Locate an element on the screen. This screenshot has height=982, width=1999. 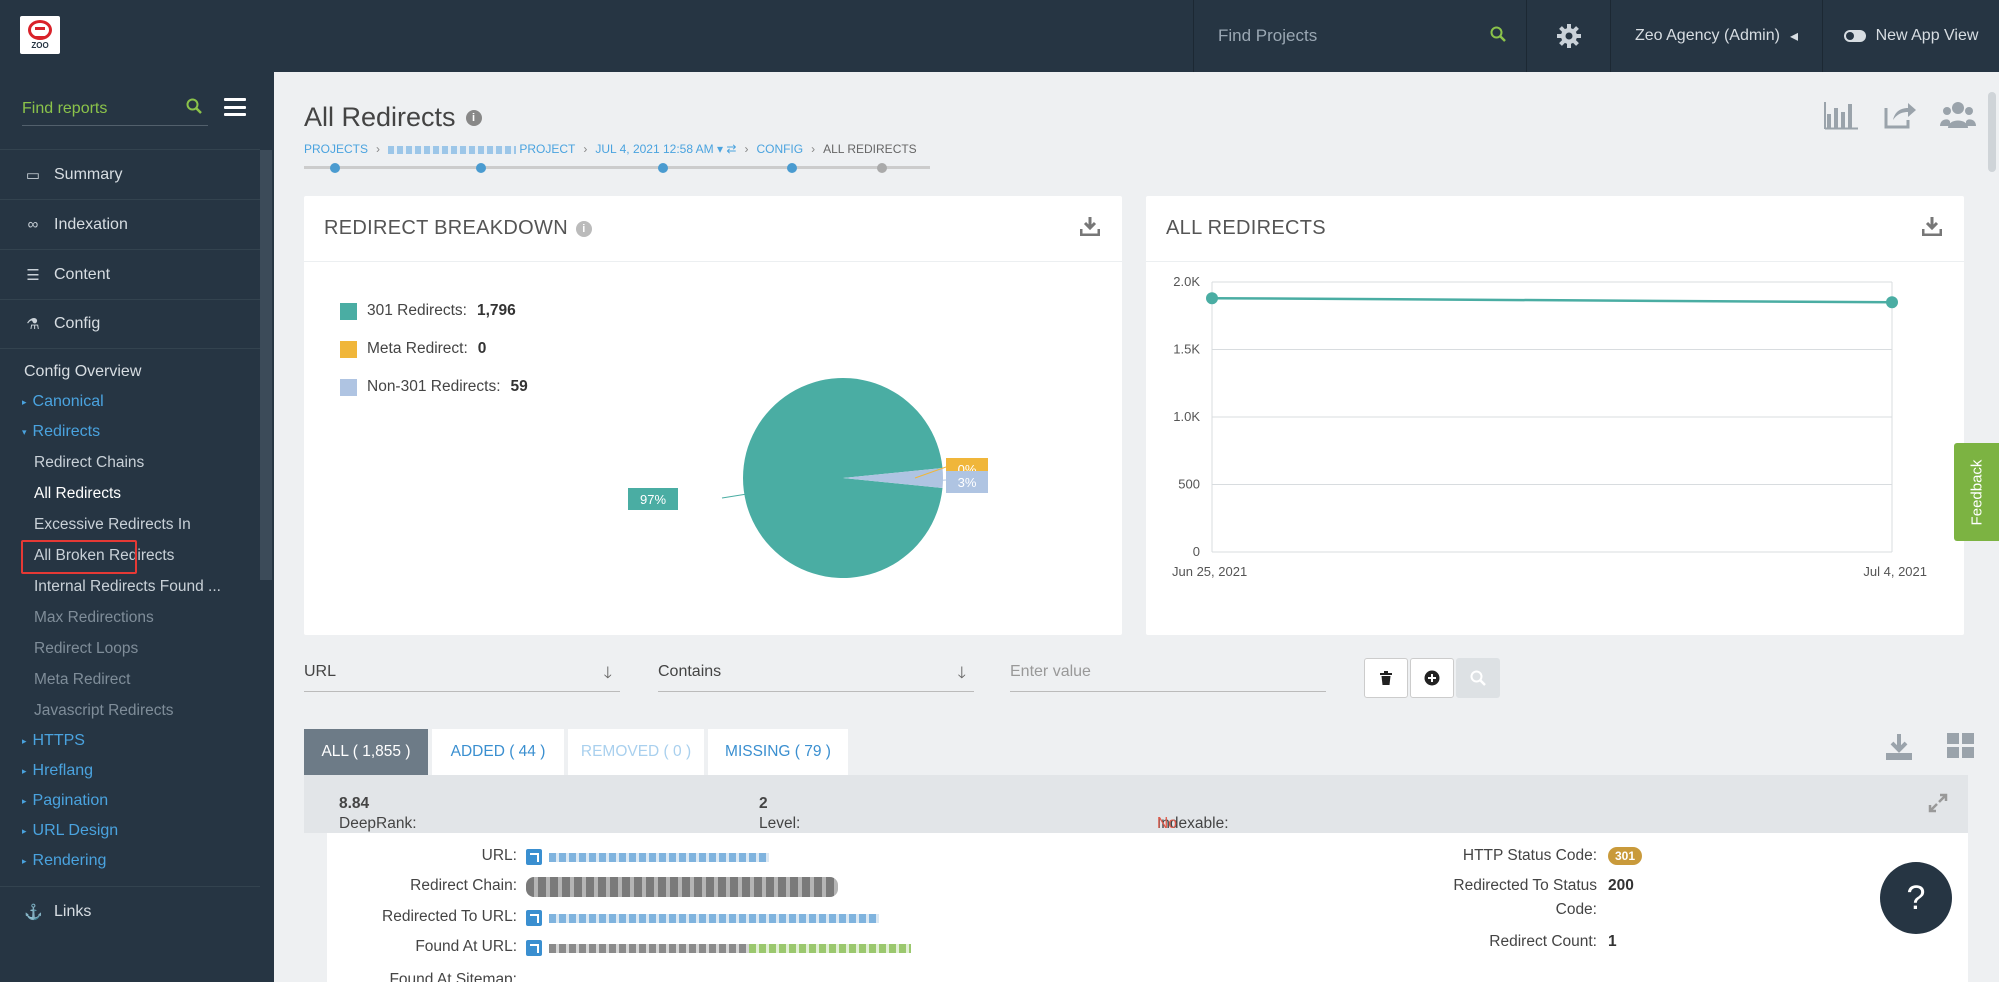
breadcrumb-current: ALL REDIRECTS is located at coordinates (870, 149).